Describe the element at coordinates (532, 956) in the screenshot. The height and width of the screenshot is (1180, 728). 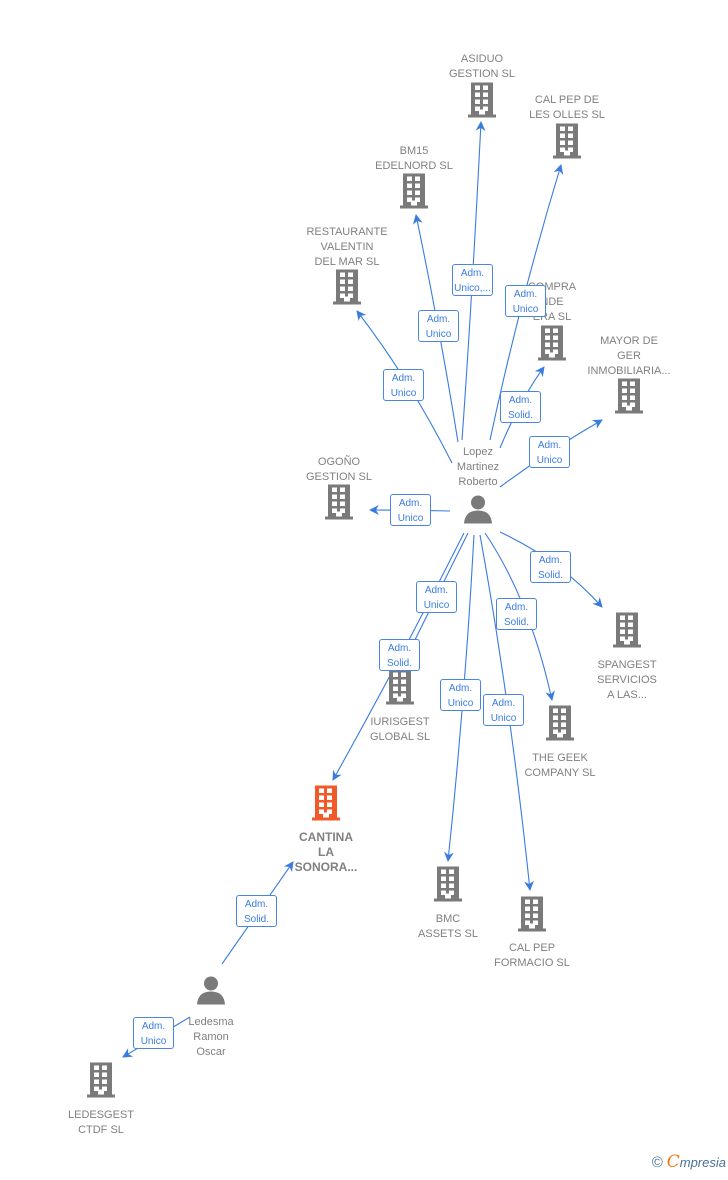
I see `node-label-calpep_form: CAL PEP FORMACIO SL` at that location.